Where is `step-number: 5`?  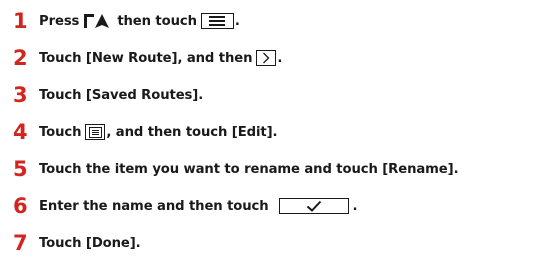 step-number: 5 is located at coordinates (20, 168).